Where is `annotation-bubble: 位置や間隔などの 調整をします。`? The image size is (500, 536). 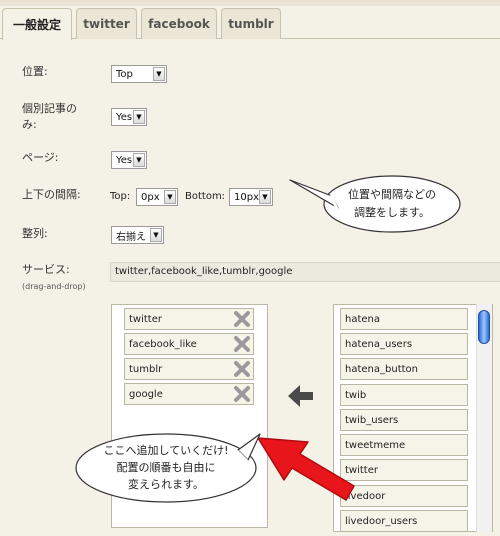
annotation-bubble: 位置や間隔などの 調整をします。 is located at coordinates (375, 204).